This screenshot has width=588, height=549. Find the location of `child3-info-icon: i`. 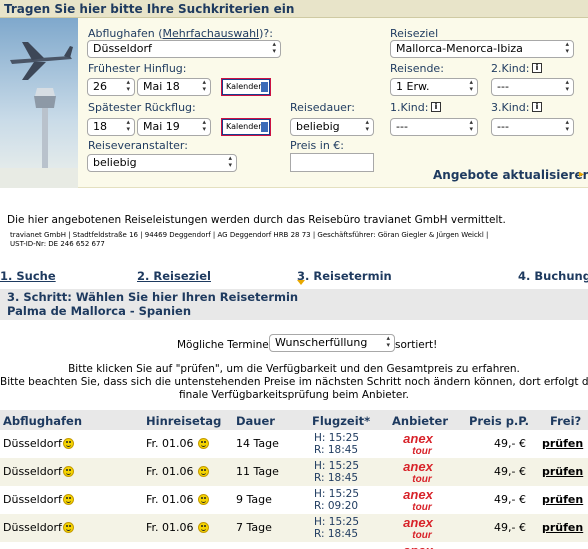

child3-info-icon: i is located at coordinates (537, 107).